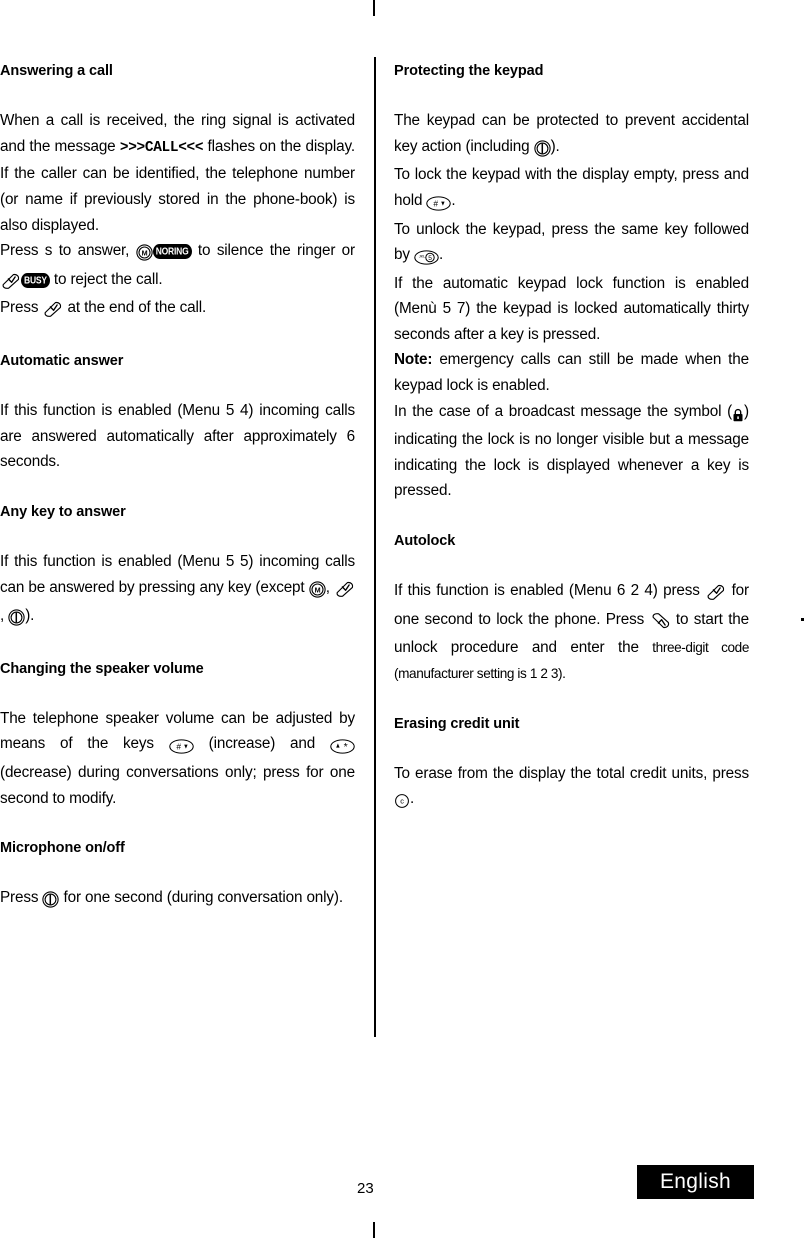 The width and height of the screenshot is (812, 1238). Describe the element at coordinates (738, 414) in the screenshot. I see `padlock-icon` at that location.